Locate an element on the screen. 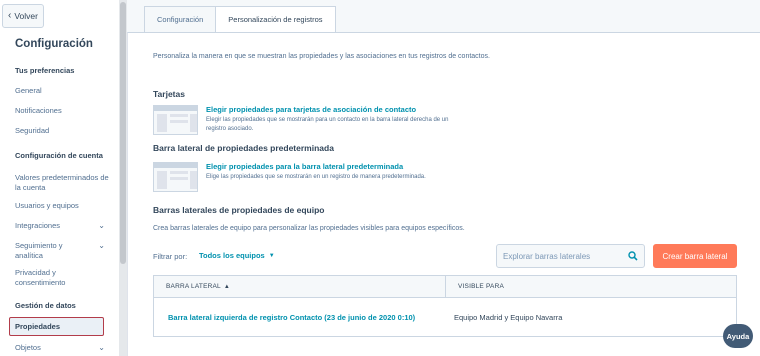 The height and width of the screenshot is (356, 760). search-icon is located at coordinates (633, 256).